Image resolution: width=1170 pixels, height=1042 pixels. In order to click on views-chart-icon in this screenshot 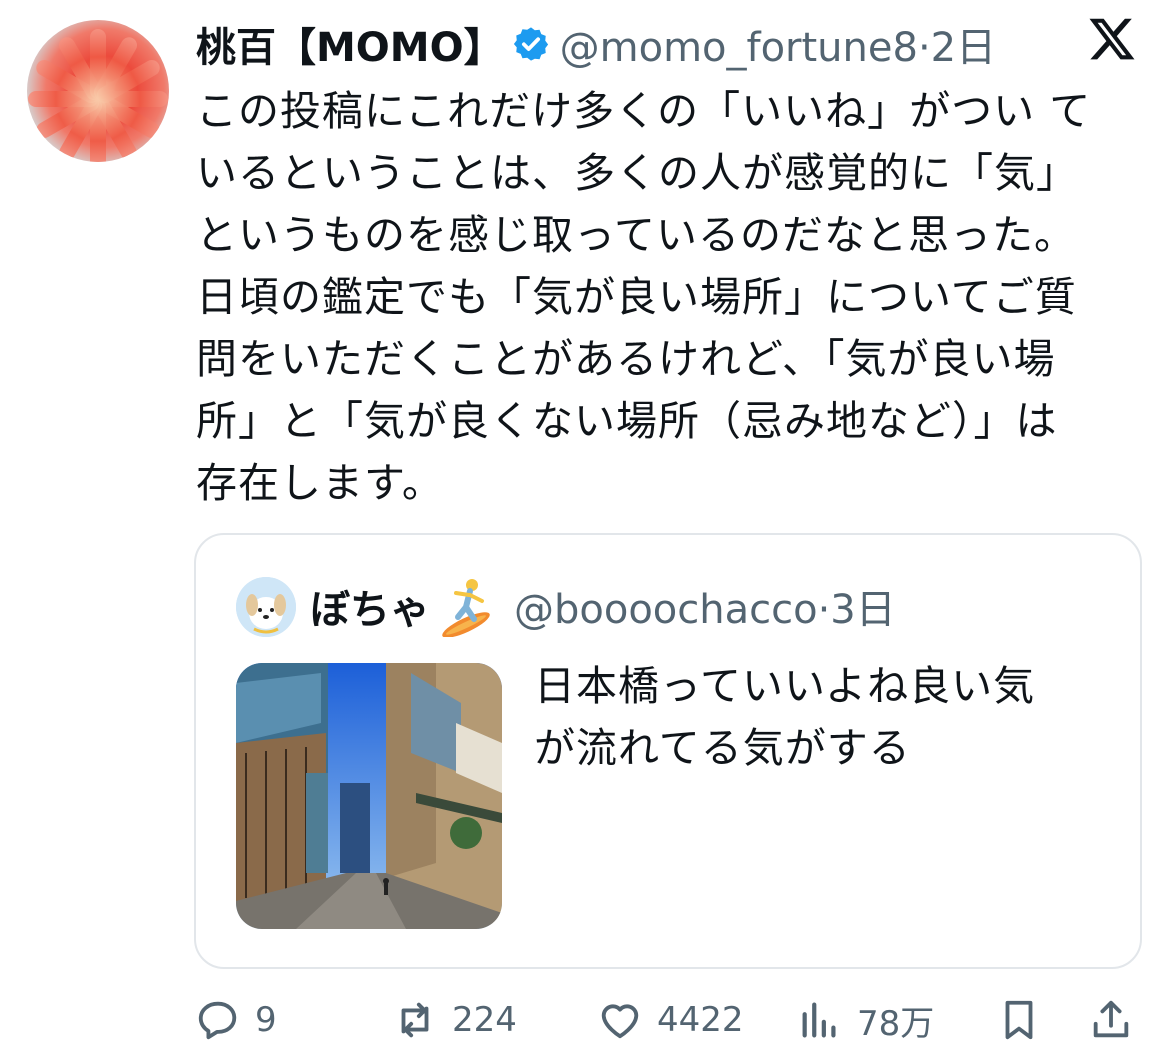, I will do `click(819, 1020)`.